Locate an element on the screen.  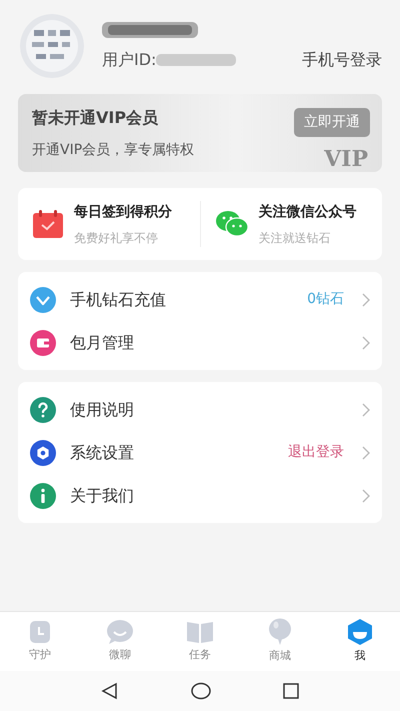
tab: 守护 is located at coordinates (40, 641).